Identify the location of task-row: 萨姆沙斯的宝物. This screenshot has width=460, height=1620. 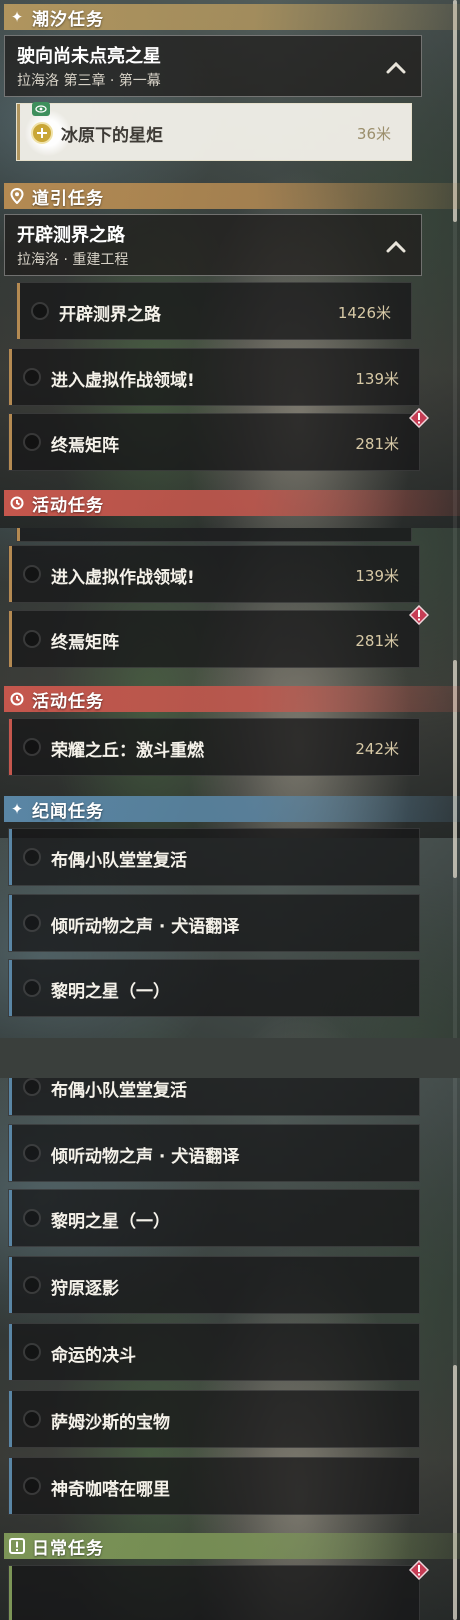
(214, 1419).